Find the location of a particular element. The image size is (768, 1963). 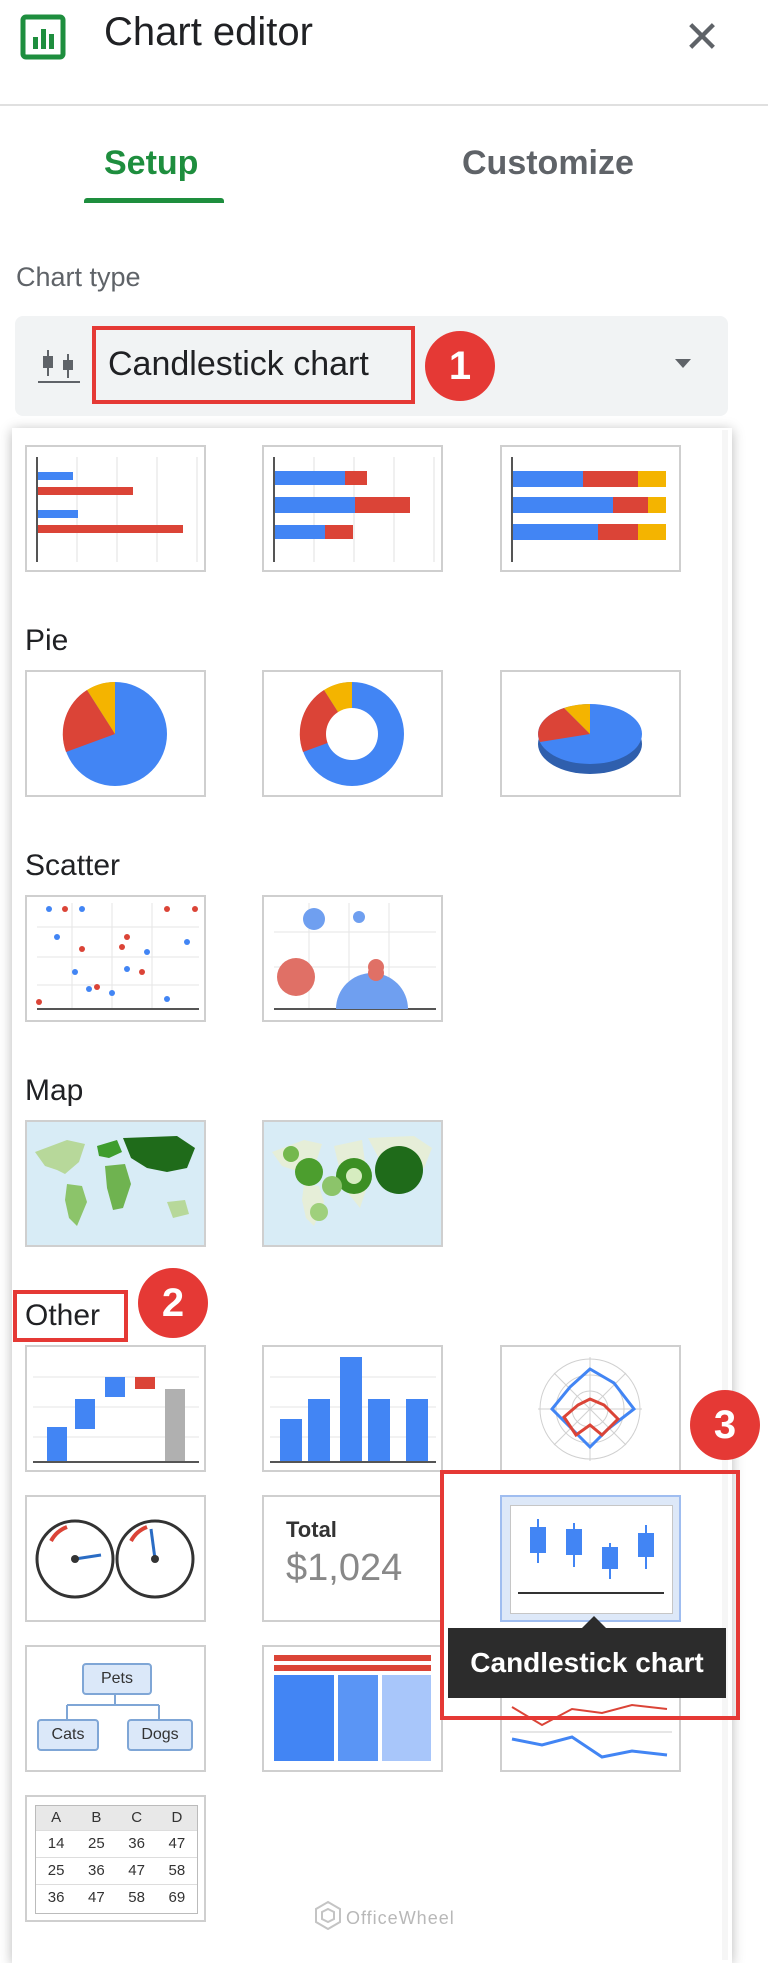

org-node-top: Pets is located at coordinates (117, 1679).